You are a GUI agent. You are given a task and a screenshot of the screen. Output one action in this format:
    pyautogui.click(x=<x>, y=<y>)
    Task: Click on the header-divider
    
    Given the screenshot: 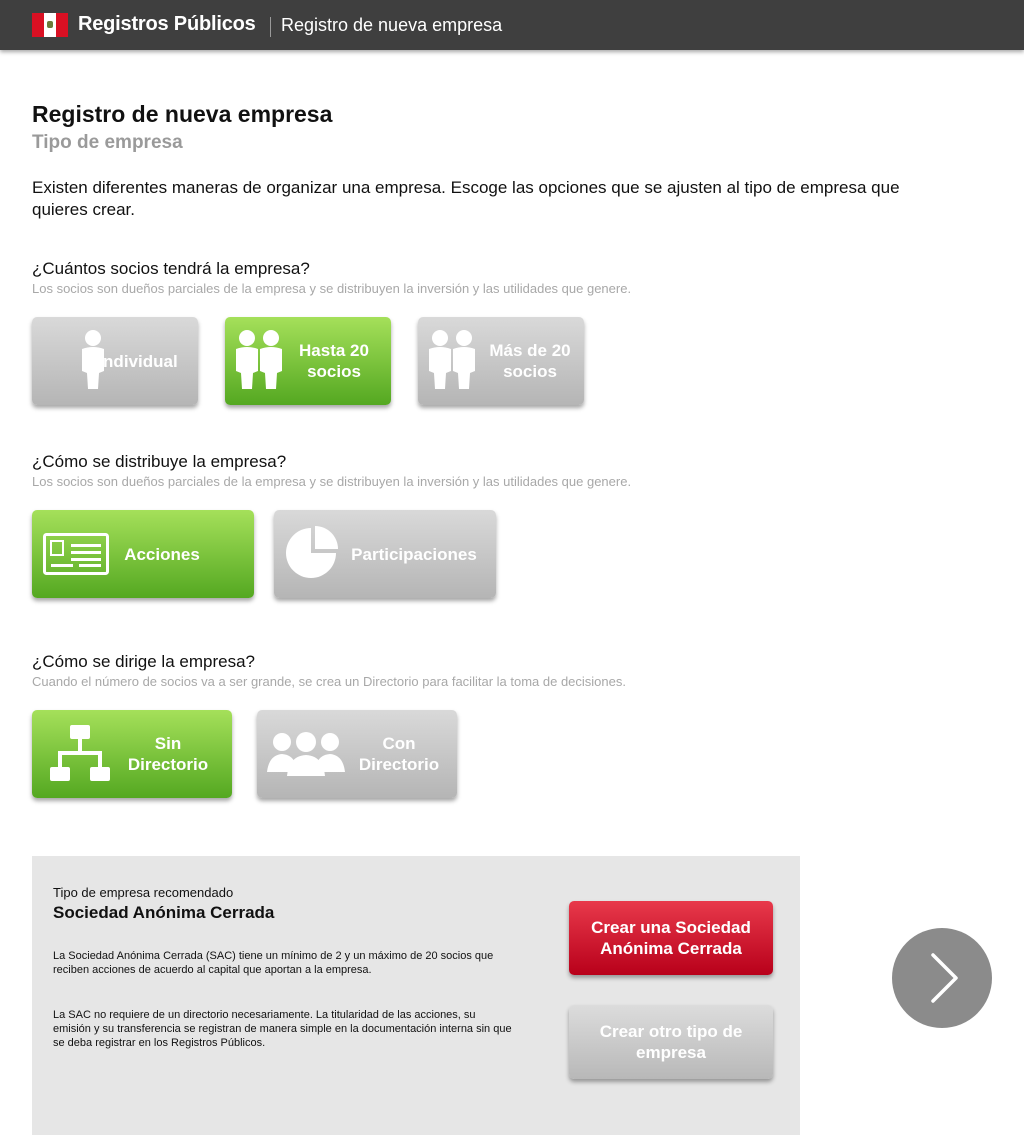 What is the action you would take?
    pyautogui.click(x=270, y=27)
    